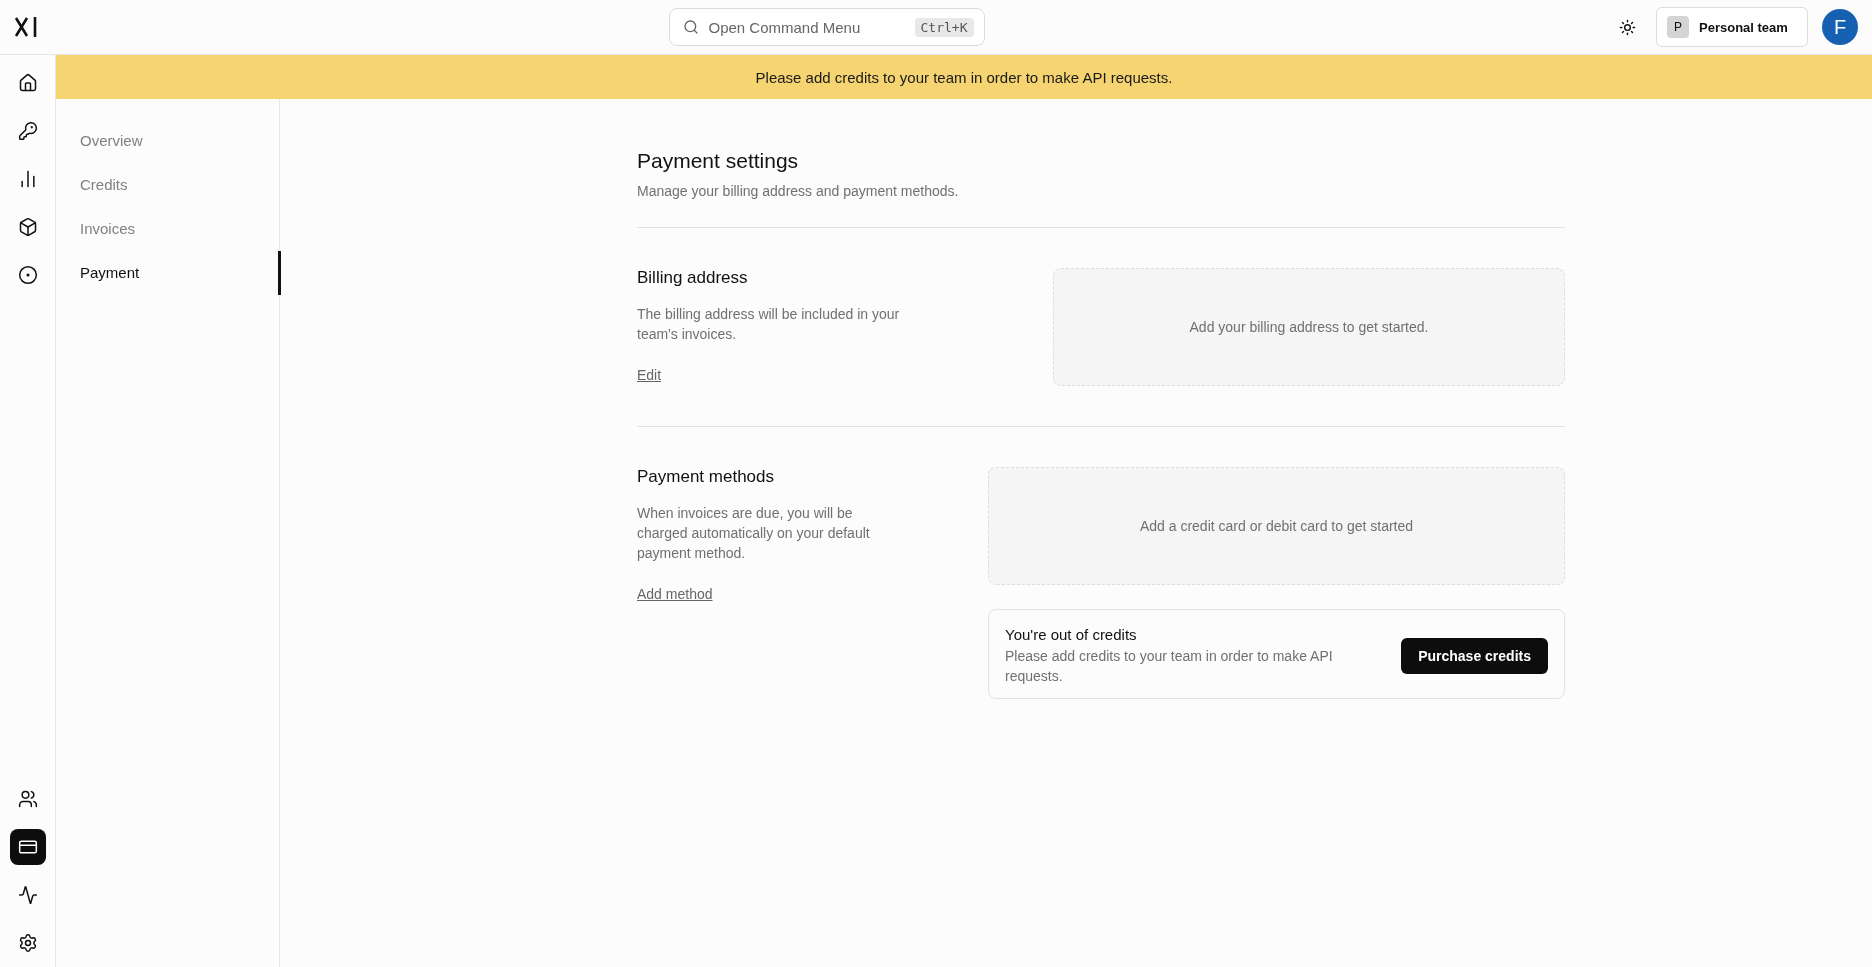 The height and width of the screenshot is (967, 1872). I want to click on section-description: When invoices are due, you will be charged automatically on your default payment method., so click(754, 533).